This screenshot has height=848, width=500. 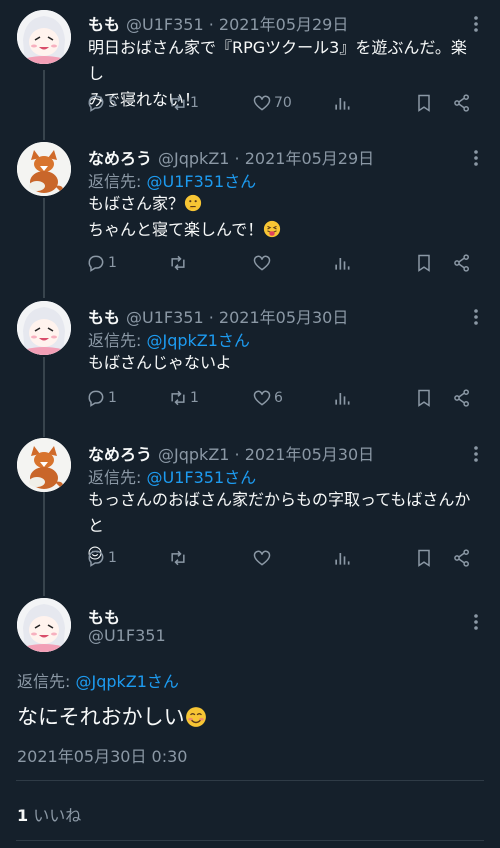 What do you see at coordinates (117, 477) in the screenshot?
I see `reply-label: 返信先:` at bounding box center [117, 477].